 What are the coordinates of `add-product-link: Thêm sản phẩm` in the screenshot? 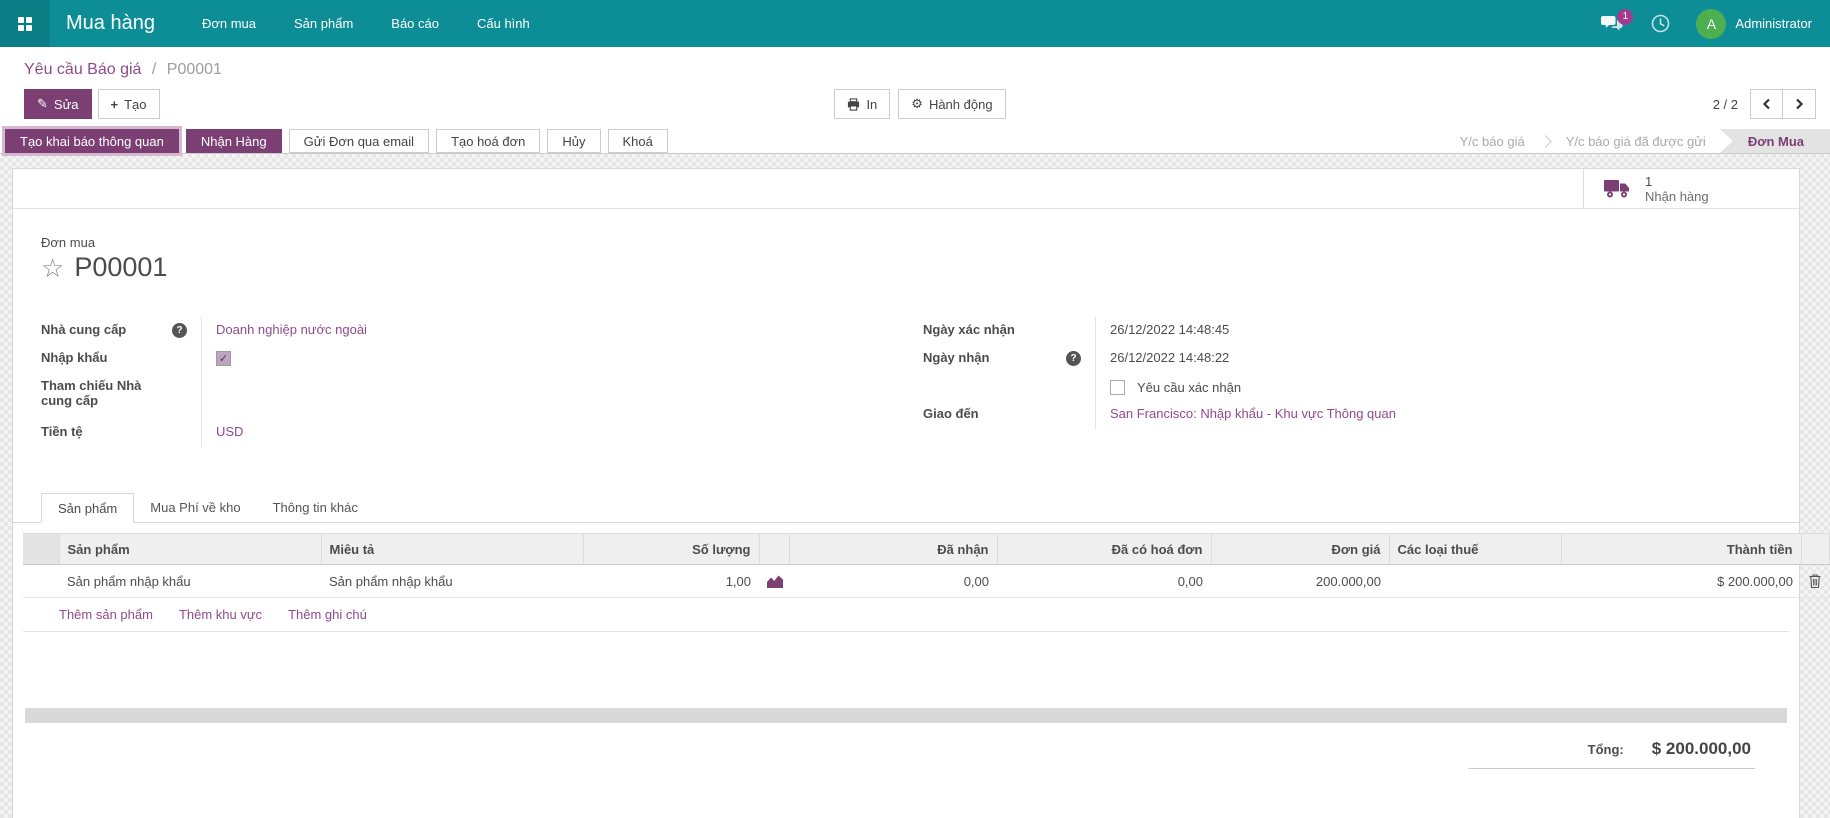 It's located at (106, 614).